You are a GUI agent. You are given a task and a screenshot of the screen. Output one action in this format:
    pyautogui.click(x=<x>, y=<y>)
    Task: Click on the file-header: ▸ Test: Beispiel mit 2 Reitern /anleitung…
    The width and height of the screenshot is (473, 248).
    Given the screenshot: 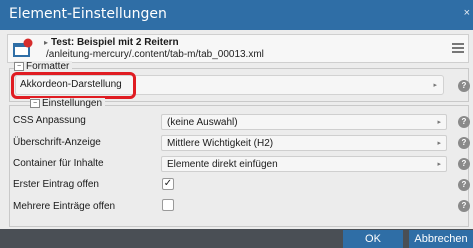 What is the action you would take?
    pyautogui.click(x=238, y=48)
    